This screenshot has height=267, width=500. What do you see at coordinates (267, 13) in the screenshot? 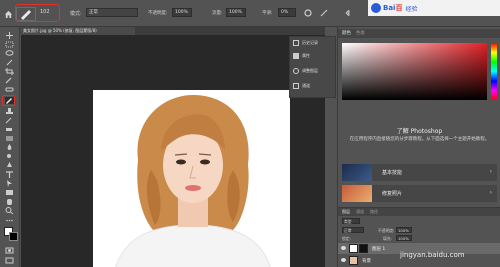
I see `smoothing-label: 平滑:` at bounding box center [267, 13].